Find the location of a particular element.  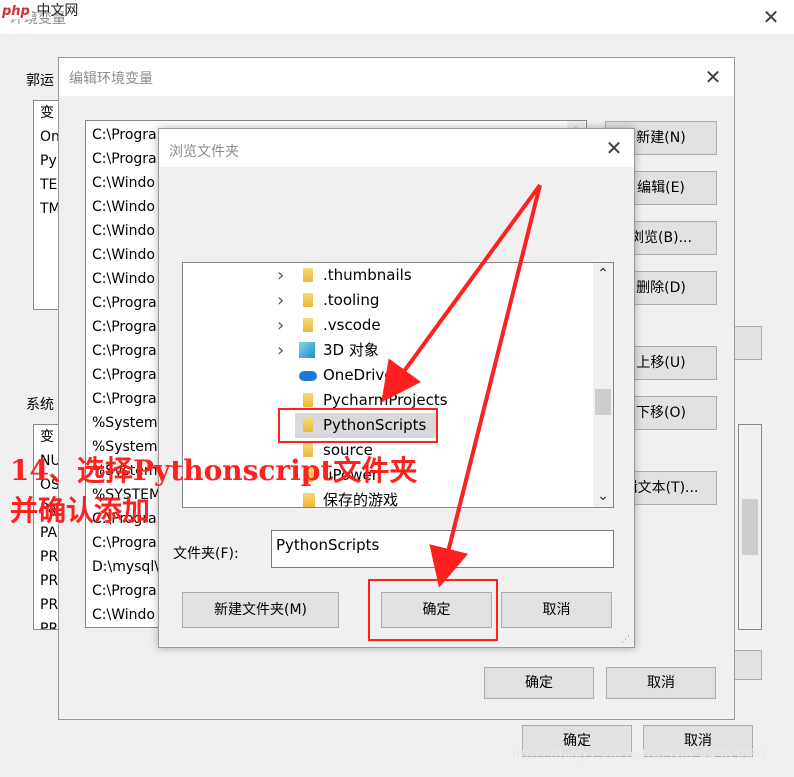

arrow-to-folder is located at coordinates (461, 293).